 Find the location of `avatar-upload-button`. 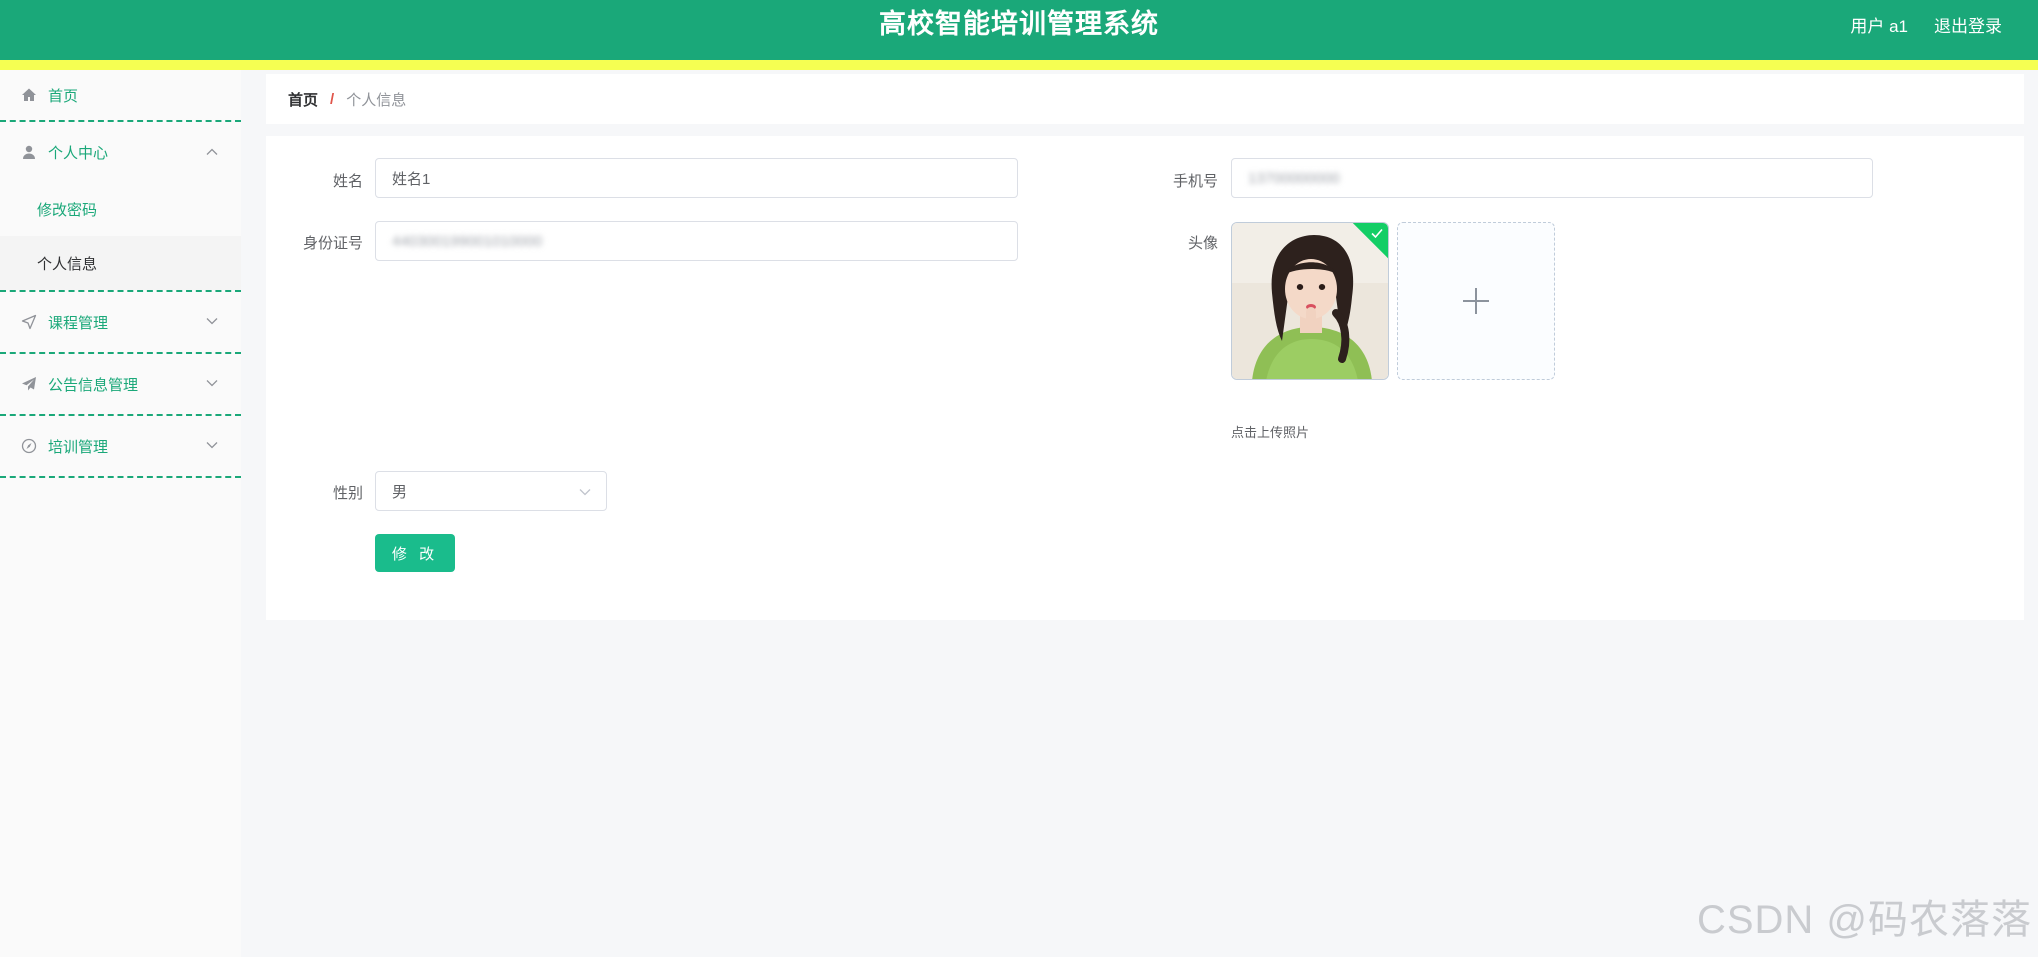

avatar-upload-button is located at coordinates (1476, 301).